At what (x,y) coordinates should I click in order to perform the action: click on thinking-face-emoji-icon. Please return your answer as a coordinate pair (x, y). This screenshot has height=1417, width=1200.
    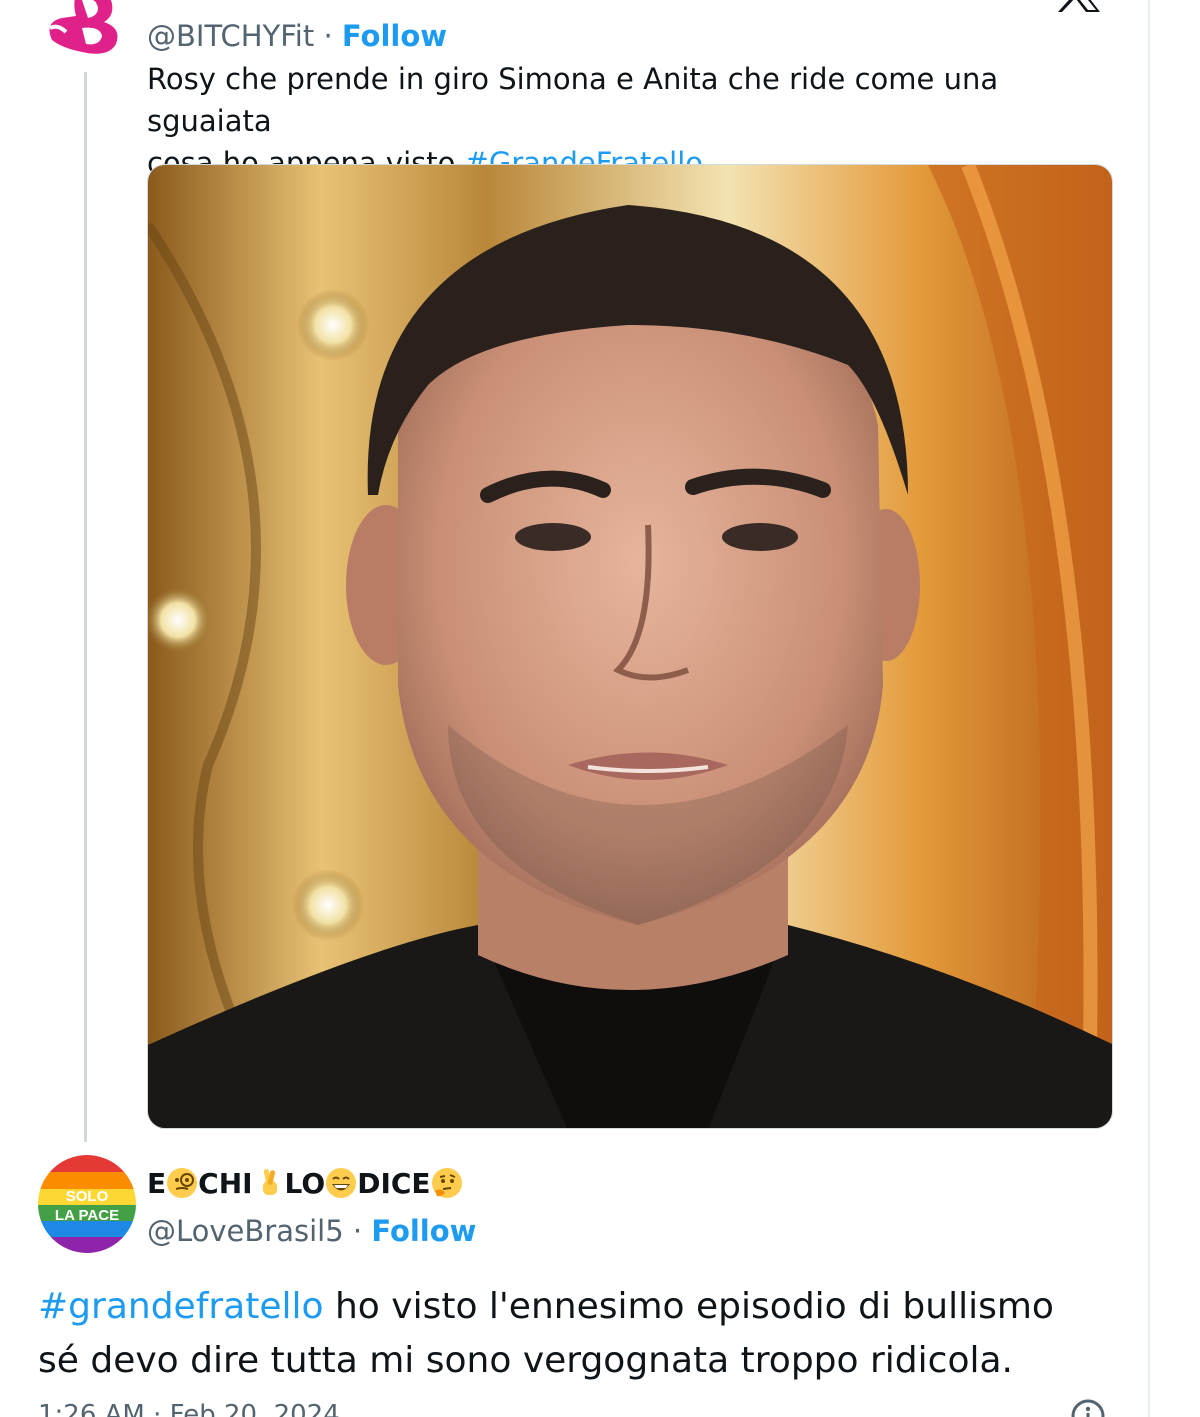
    Looking at the image, I should click on (446, 1183).